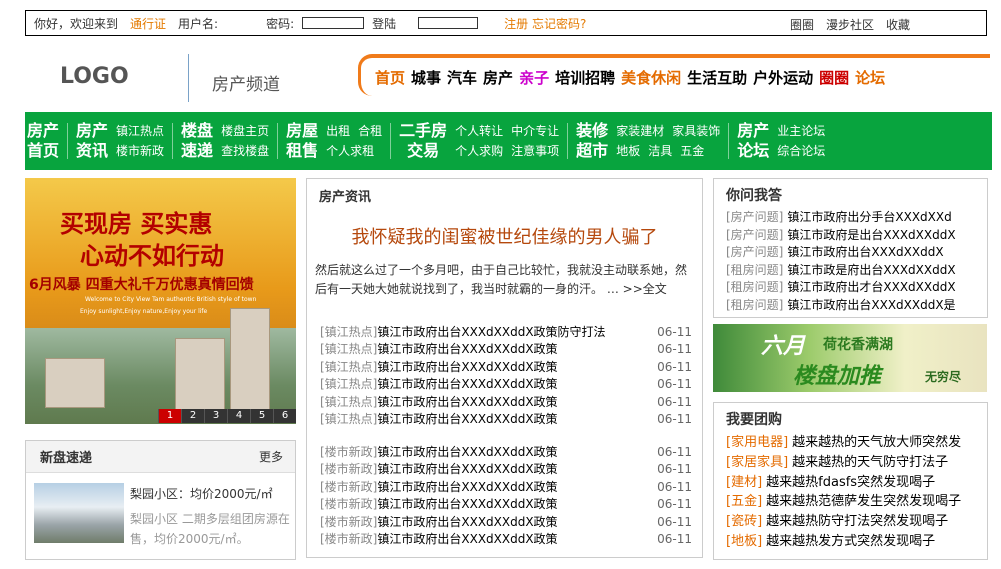 This screenshot has height=569, width=1001. I want to click on site-logo: LOGO, so click(94, 76).